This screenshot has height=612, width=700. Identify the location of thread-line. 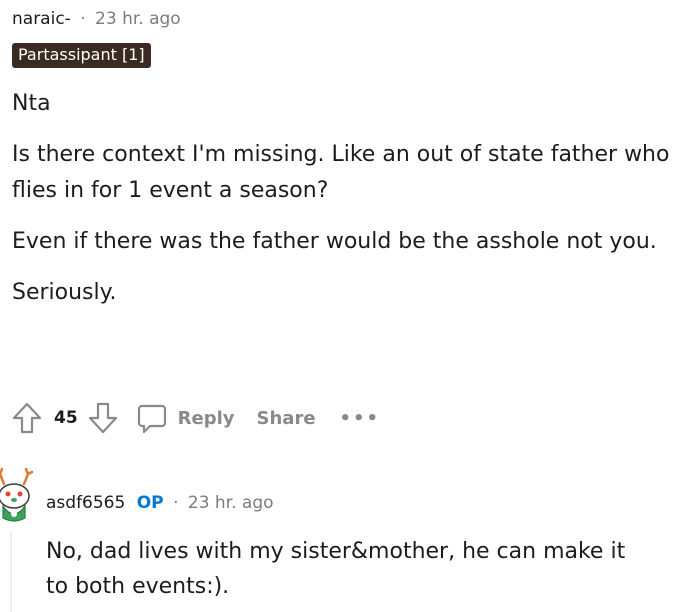
(11, 572).